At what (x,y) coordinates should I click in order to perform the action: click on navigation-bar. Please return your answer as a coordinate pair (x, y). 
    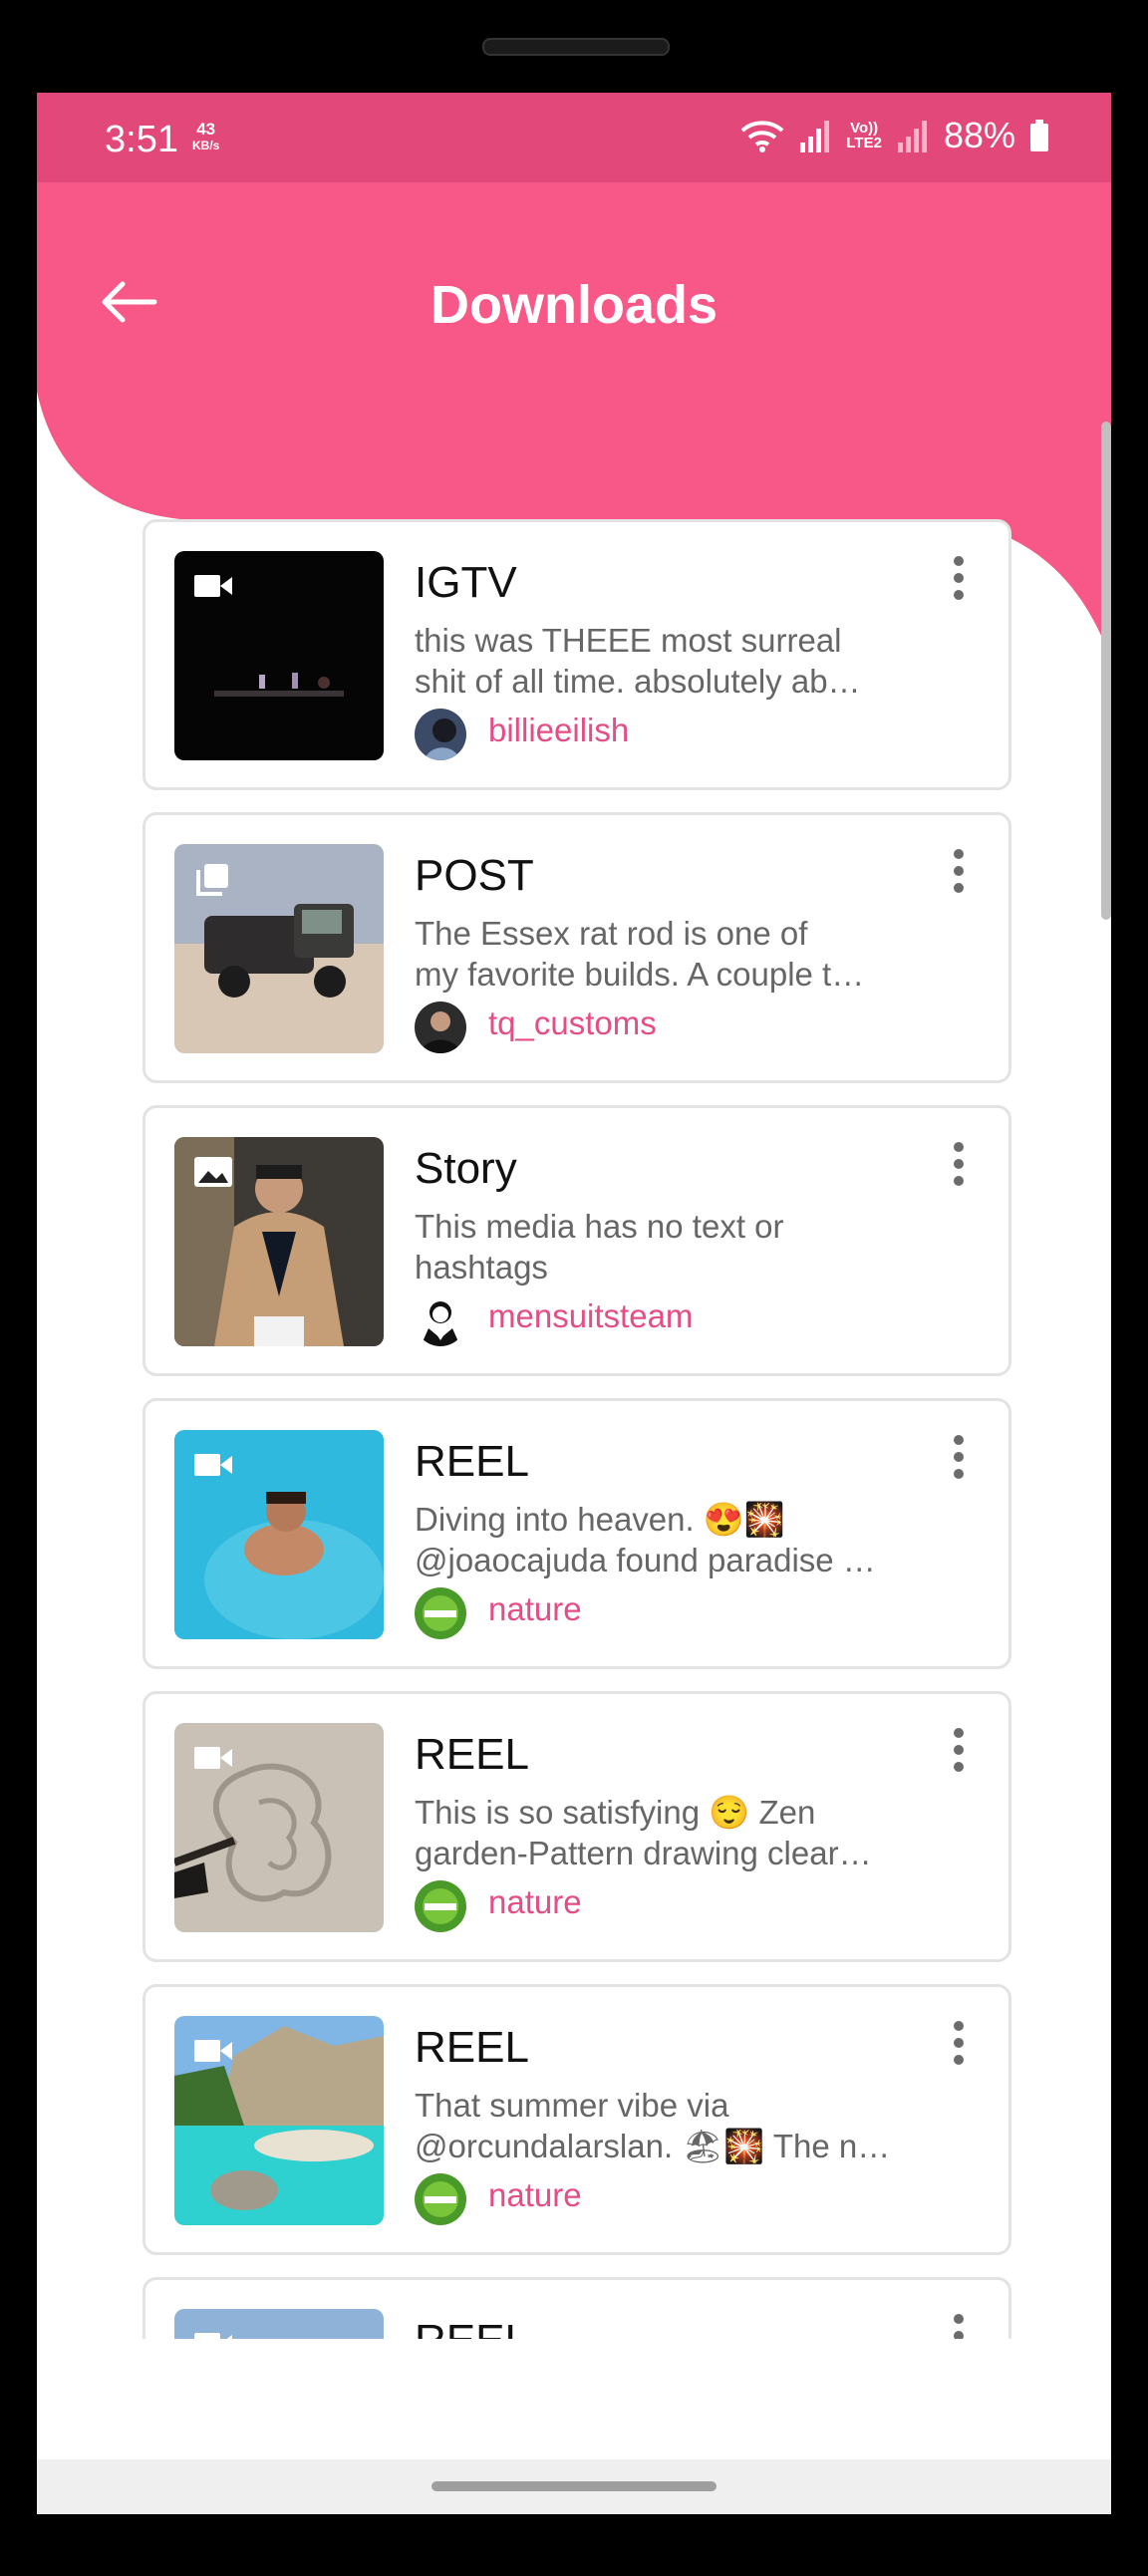
    Looking at the image, I should click on (574, 2486).